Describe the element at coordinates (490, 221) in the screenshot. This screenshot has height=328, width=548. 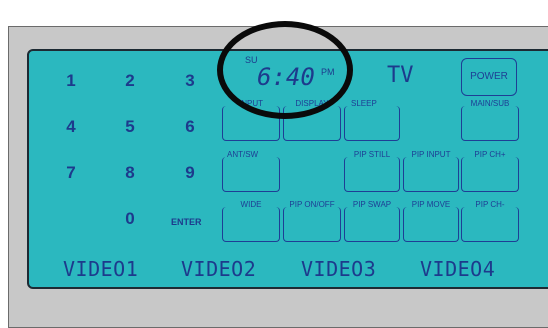
I see `pip-ch-minus-button: PIP CH-` at that location.